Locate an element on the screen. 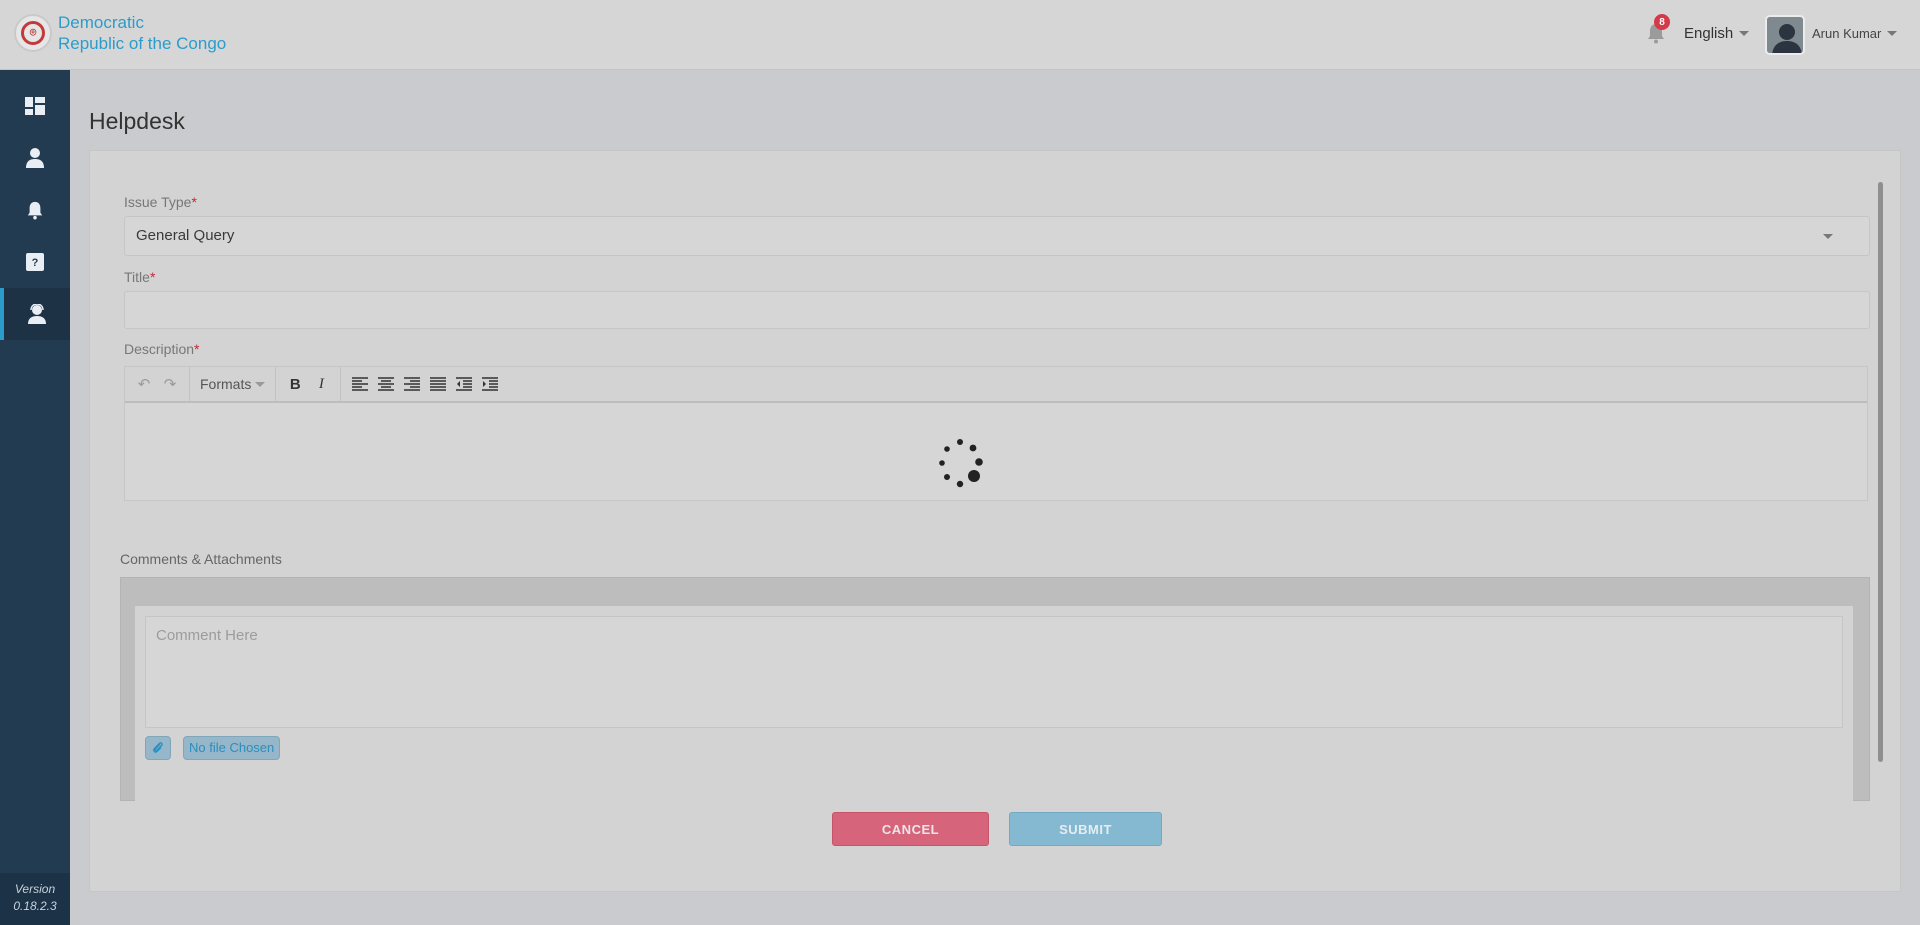 The width and height of the screenshot is (1920, 925). page-title: Helpdesk is located at coordinates (137, 121).